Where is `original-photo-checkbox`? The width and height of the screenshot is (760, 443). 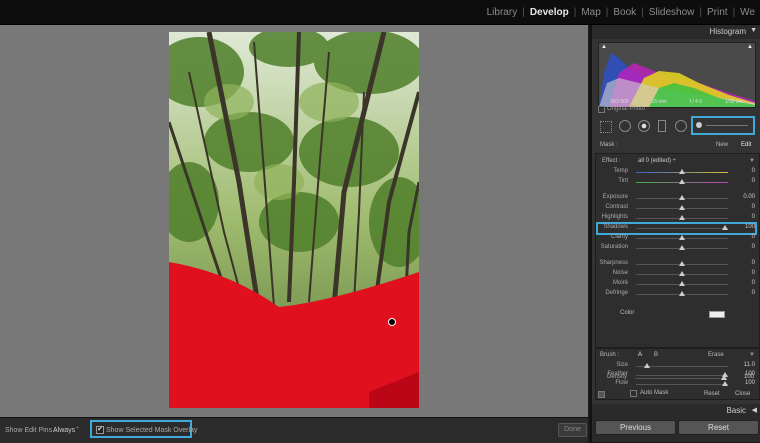
original-photo-checkbox is located at coordinates (601, 109).